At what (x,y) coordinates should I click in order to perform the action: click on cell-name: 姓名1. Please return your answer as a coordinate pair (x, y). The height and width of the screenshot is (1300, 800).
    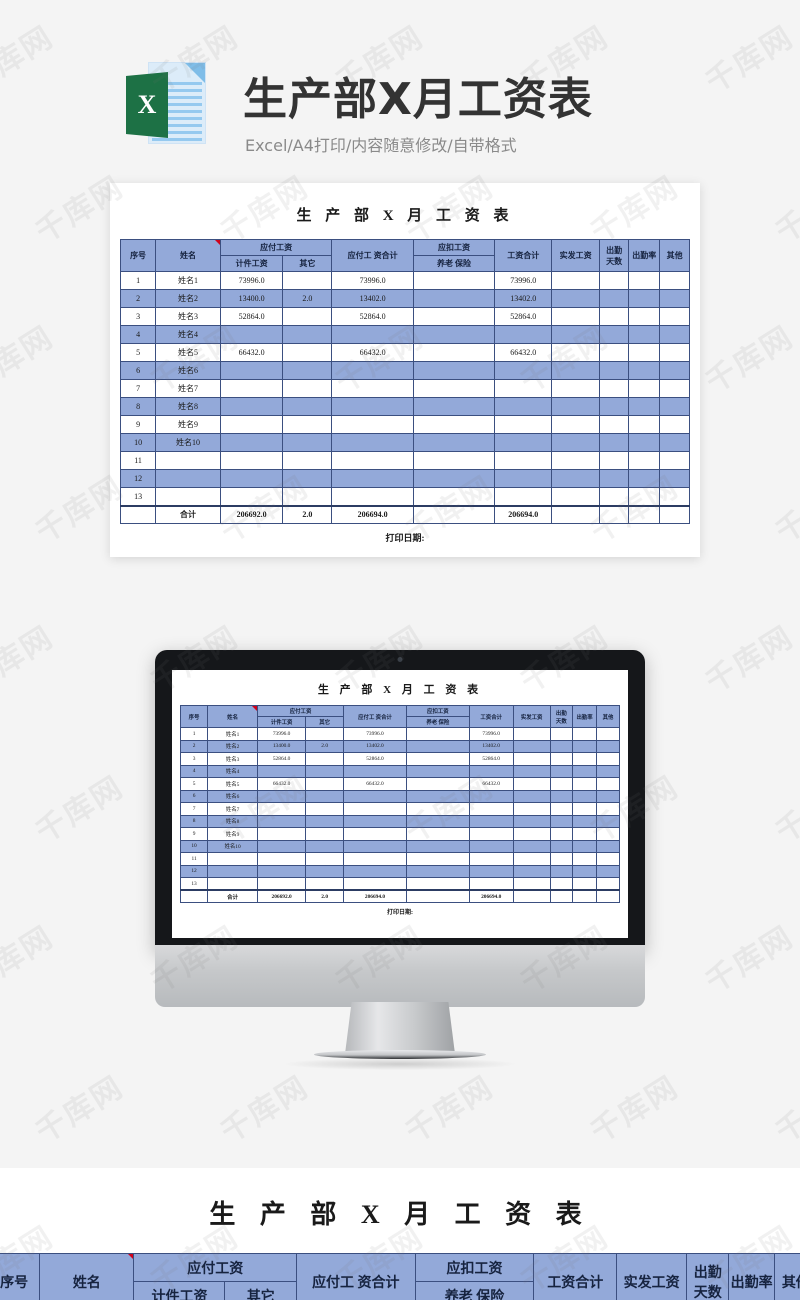
    Looking at the image, I should click on (188, 280).